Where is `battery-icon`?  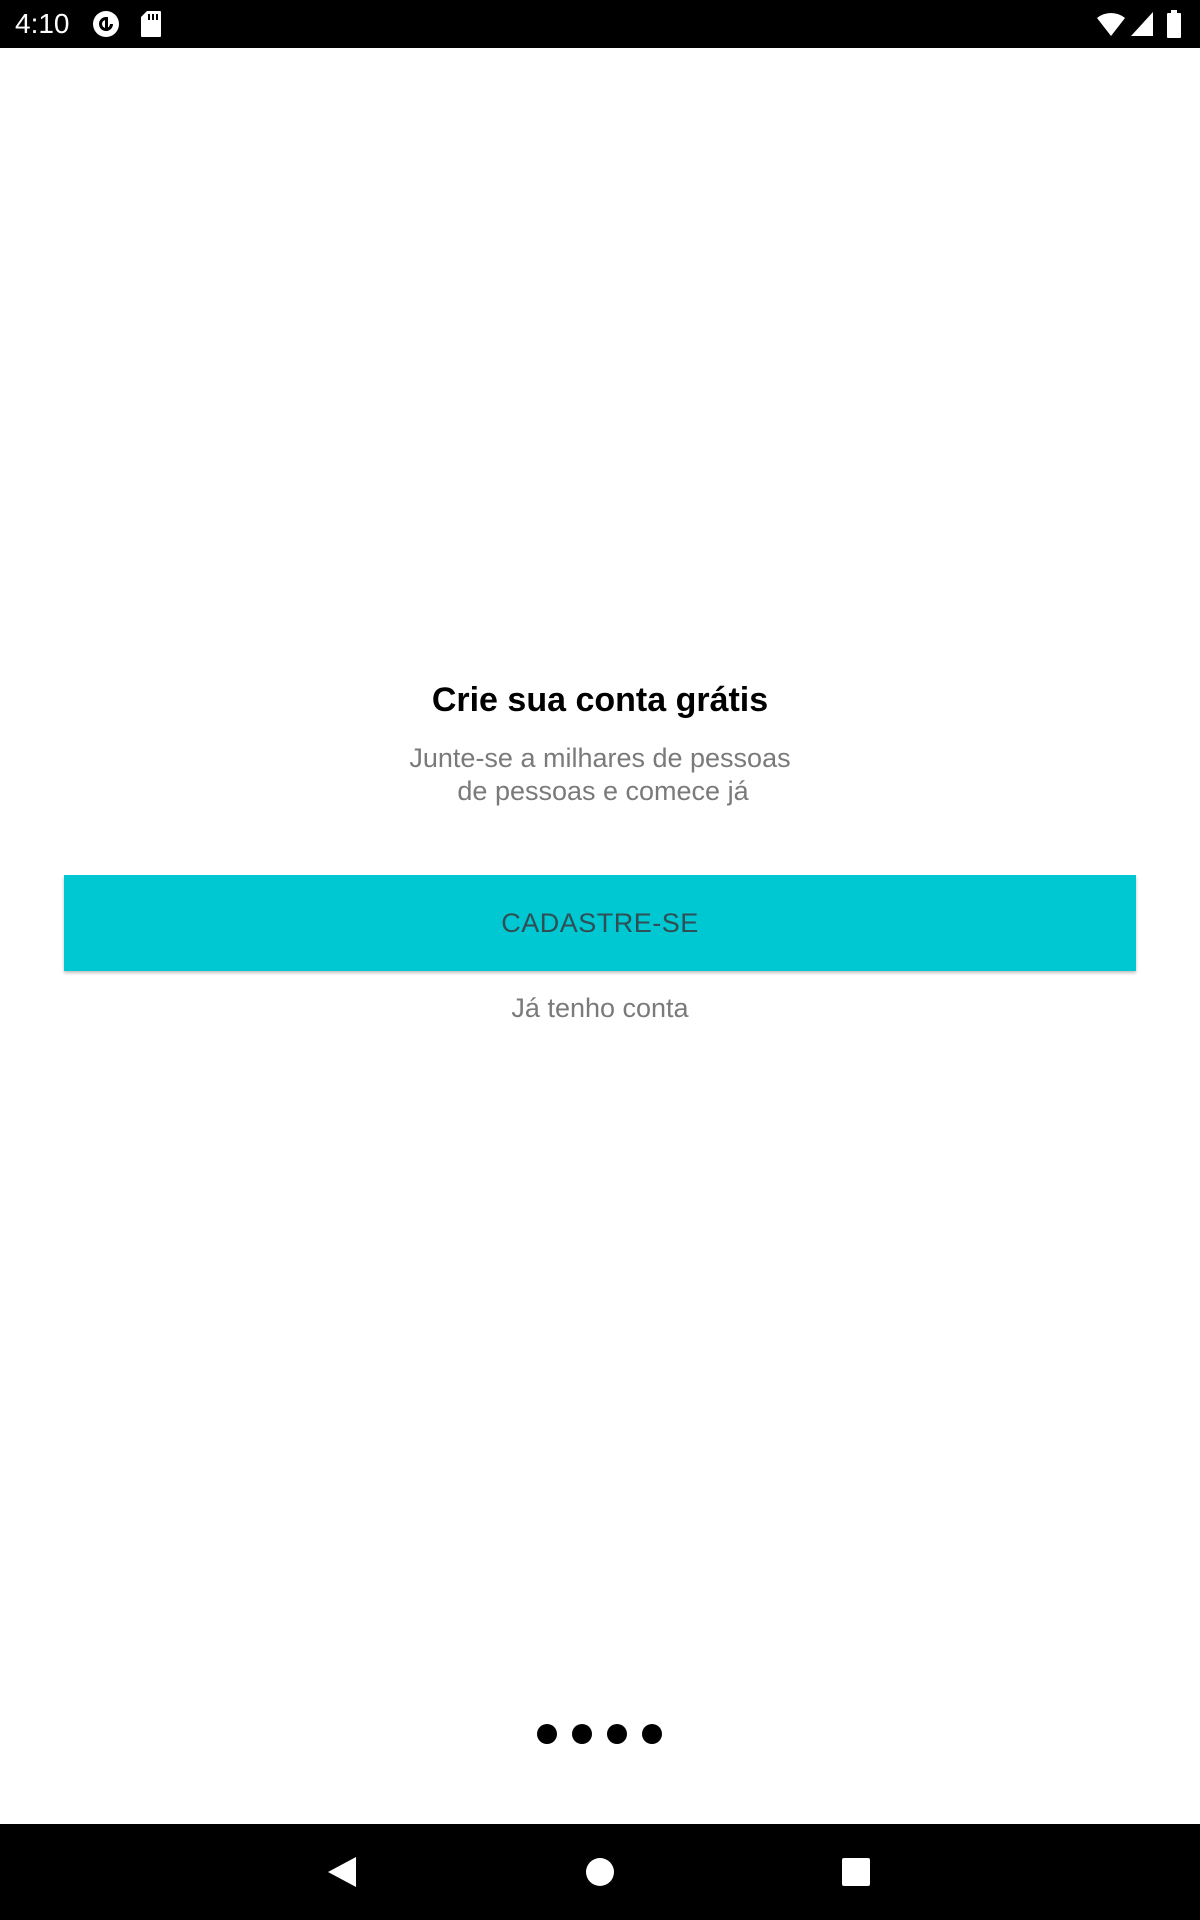
battery-icon is located at coordinates (1174, 24).